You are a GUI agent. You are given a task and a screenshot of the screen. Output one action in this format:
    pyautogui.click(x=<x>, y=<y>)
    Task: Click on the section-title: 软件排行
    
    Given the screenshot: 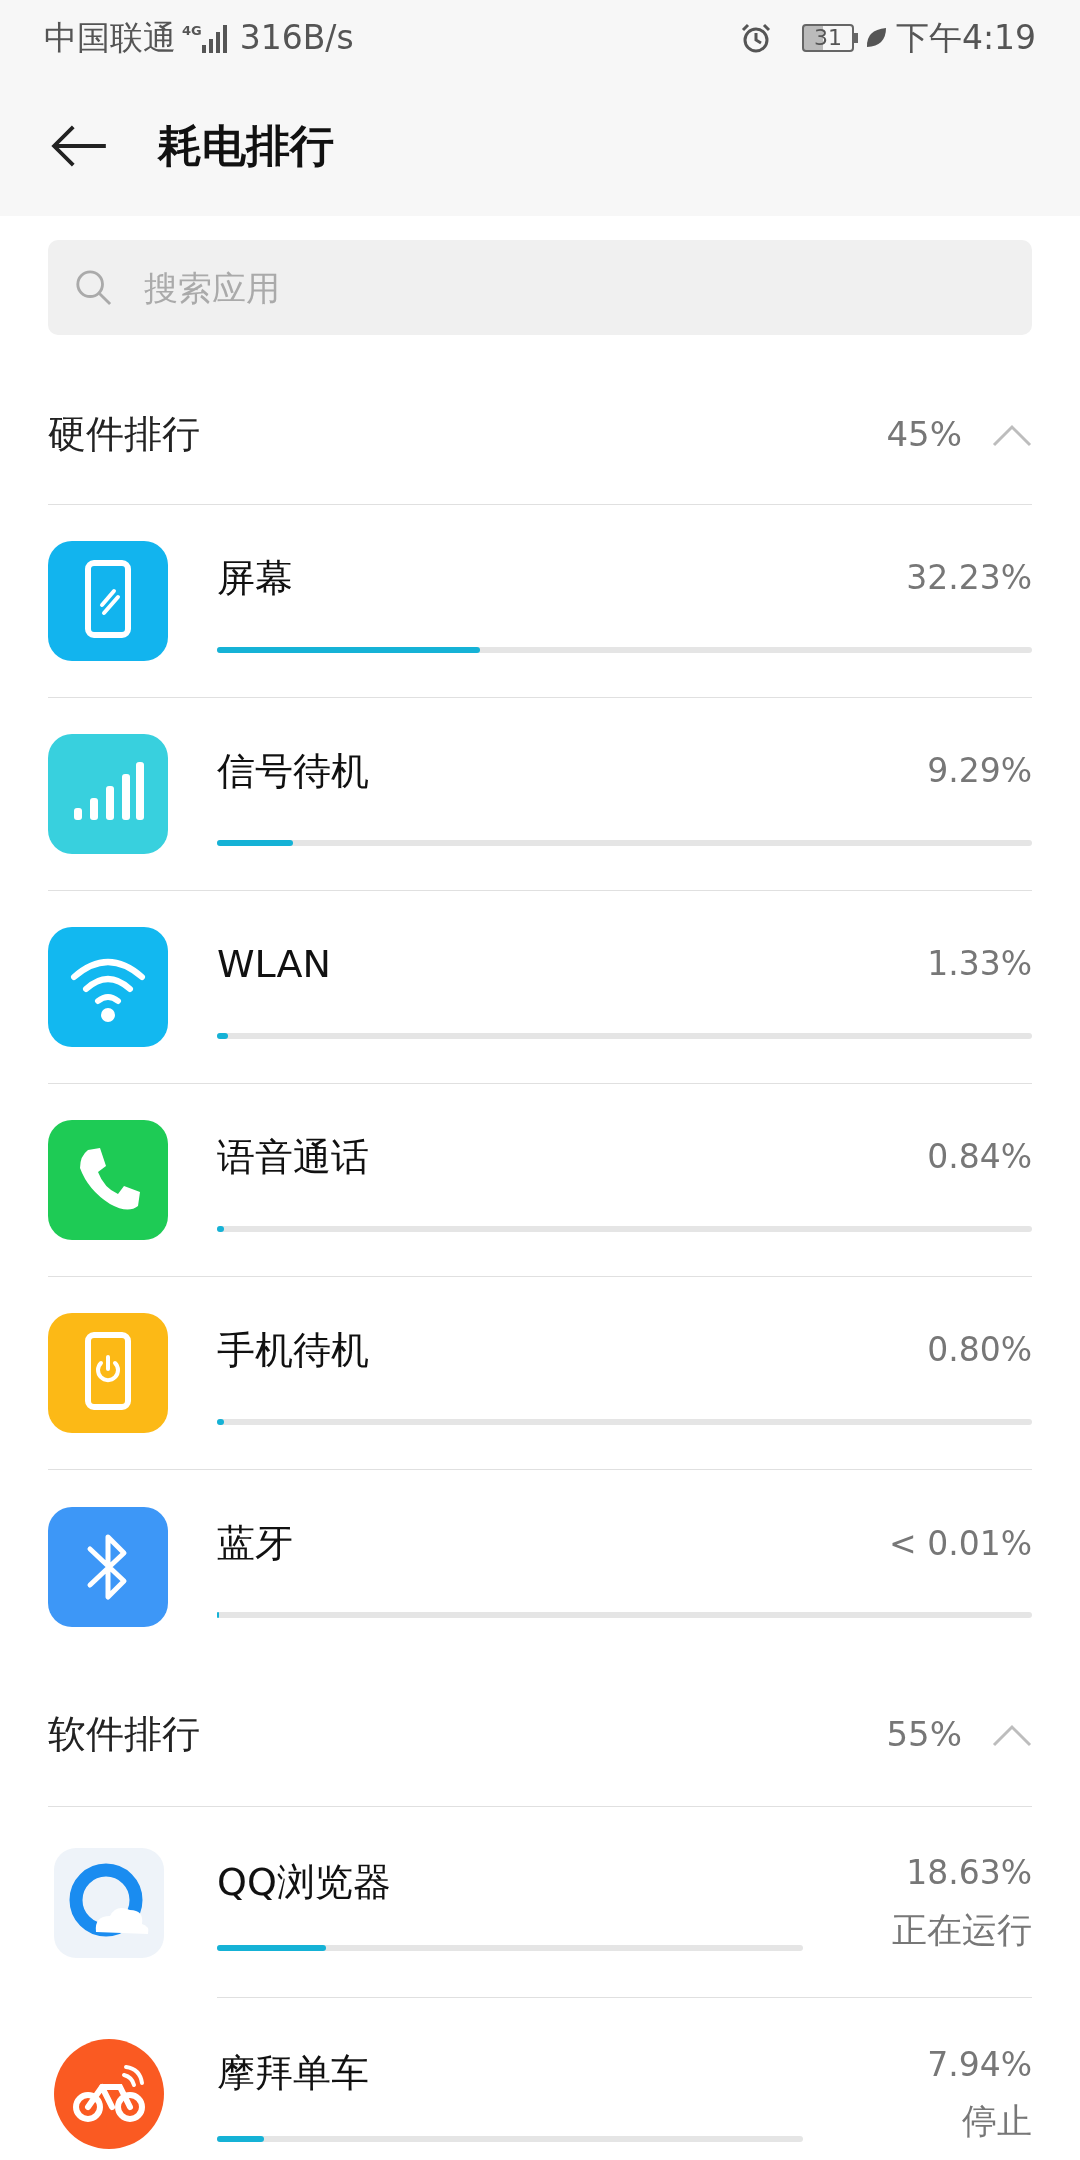 What is the action you would take?
    pyautogui.click(x=124, y=1734)
    